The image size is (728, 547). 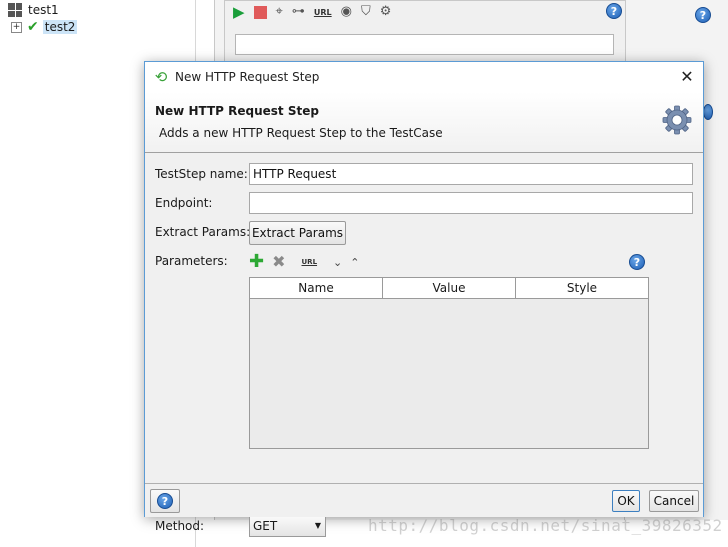 I want to click on target-icon: ⌖, so click(x=279, y=12).